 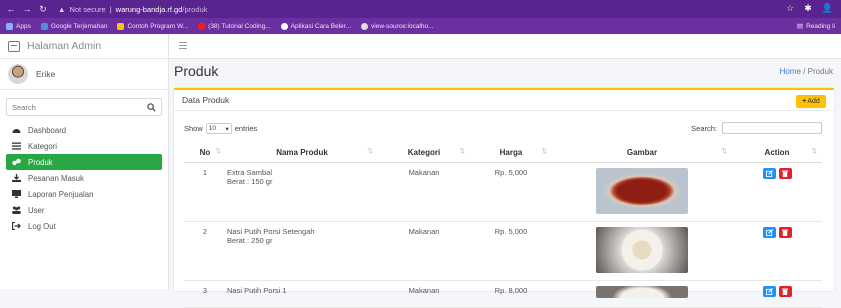 What do you see at coordinates (73, 26) in the screenshot?
I see `bookmark-translate: Google Terjemahan` at bounding box center [73, 26].